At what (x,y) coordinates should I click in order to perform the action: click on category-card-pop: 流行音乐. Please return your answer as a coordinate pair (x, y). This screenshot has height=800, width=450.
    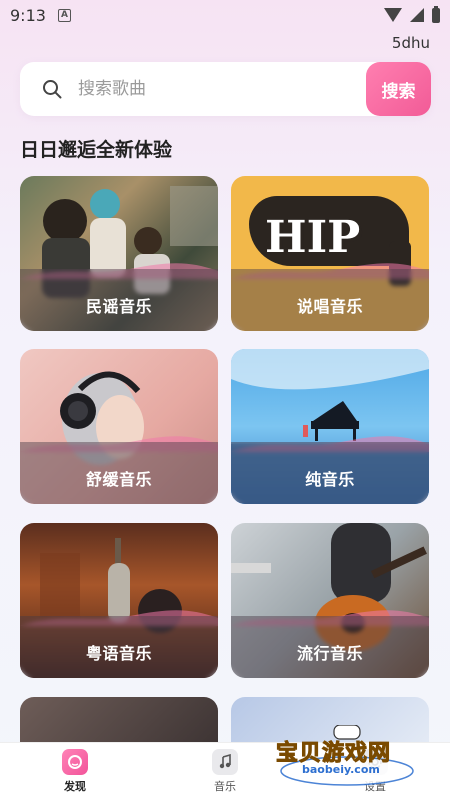
    Looking at the image, I should click on (330, 600).